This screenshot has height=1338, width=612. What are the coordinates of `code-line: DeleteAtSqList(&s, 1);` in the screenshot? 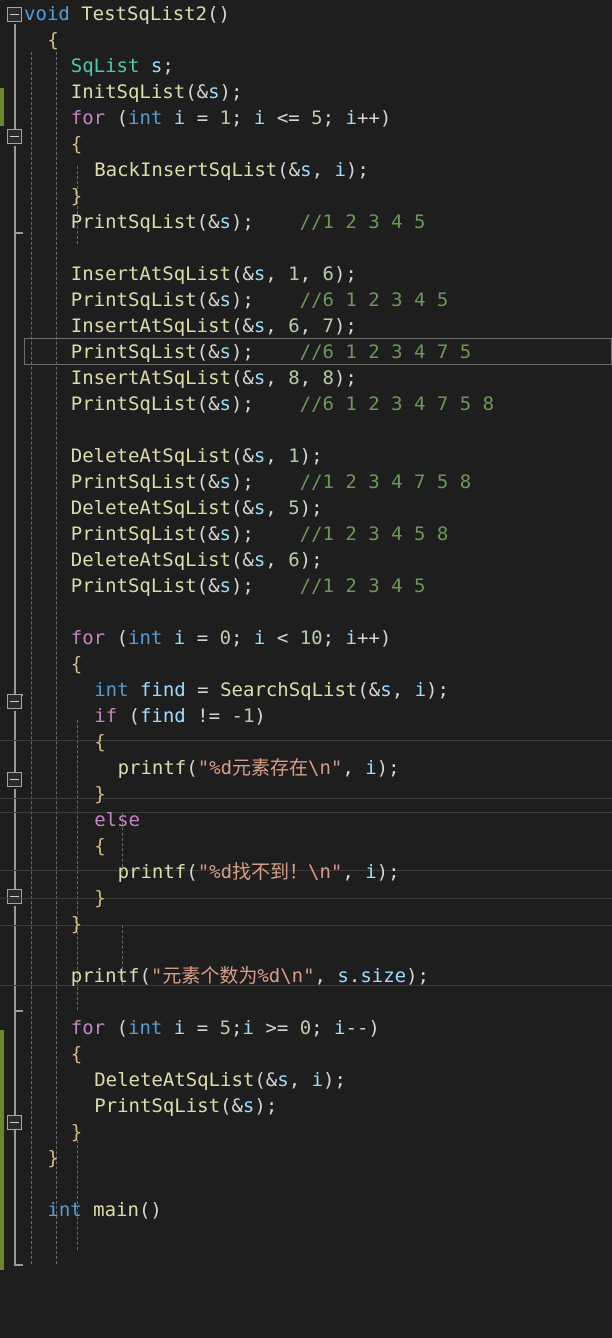 It's located at (306, 456).